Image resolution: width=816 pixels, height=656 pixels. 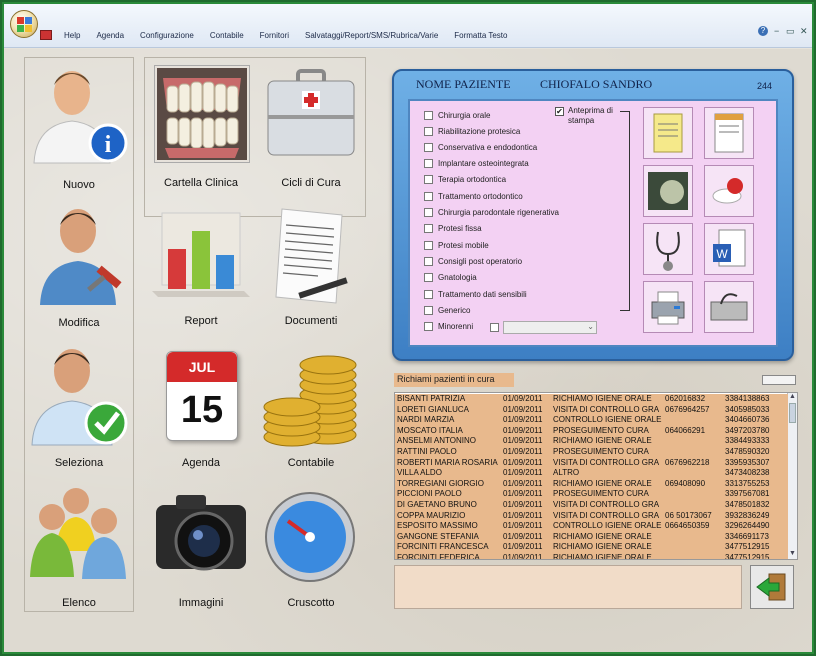 I want to click on scroll-up-icon: ▲, so click(x=792, y=397).